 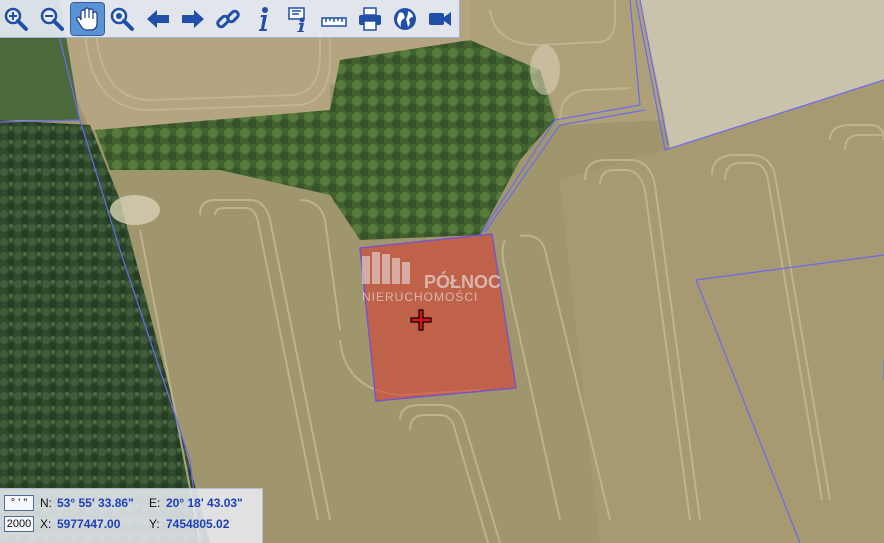 What do you see at coordinates (204, 503) in the screenshot?
I see `longitude-value: 20° 18' 43.03"` at bounding box center [204, 503].